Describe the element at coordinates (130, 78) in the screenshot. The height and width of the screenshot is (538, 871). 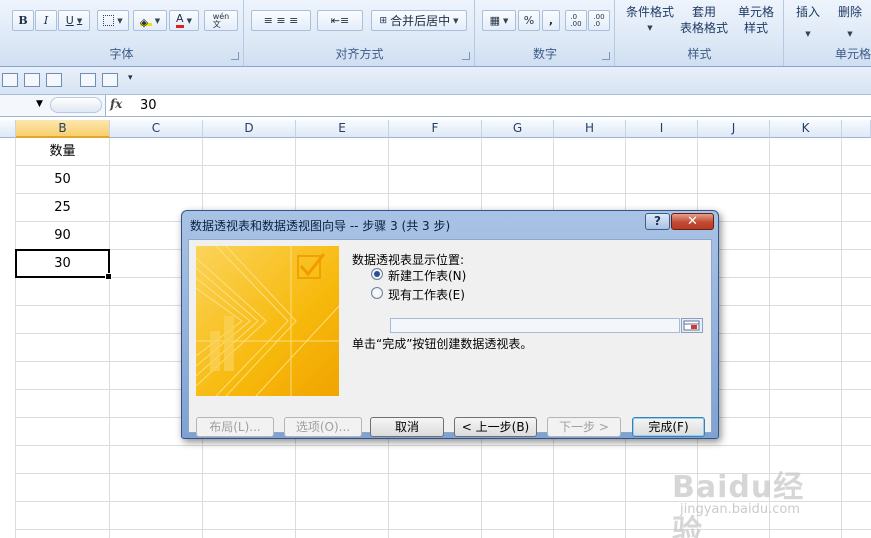
I see `customize-qat-icon: ▾` at that location.